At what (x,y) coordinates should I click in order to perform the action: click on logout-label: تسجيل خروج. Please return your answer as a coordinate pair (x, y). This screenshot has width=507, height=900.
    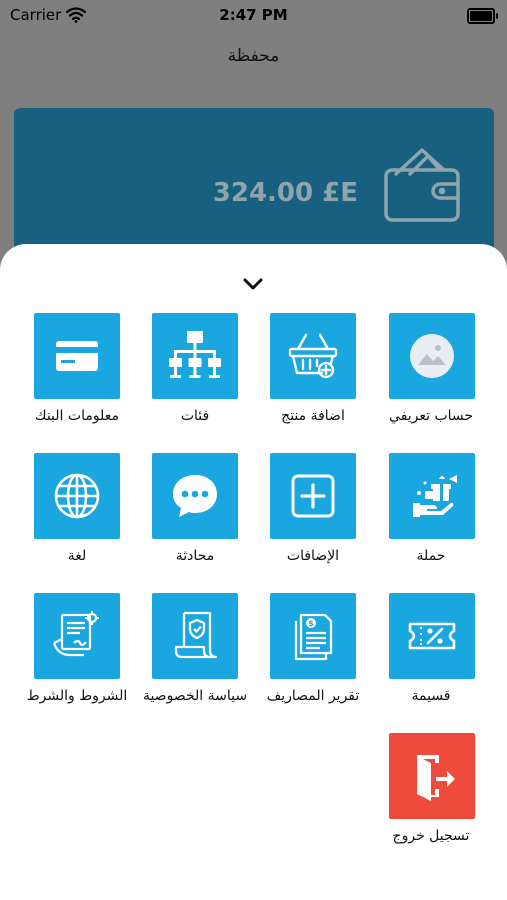
    Looking at the image, I should click on (431, 836).